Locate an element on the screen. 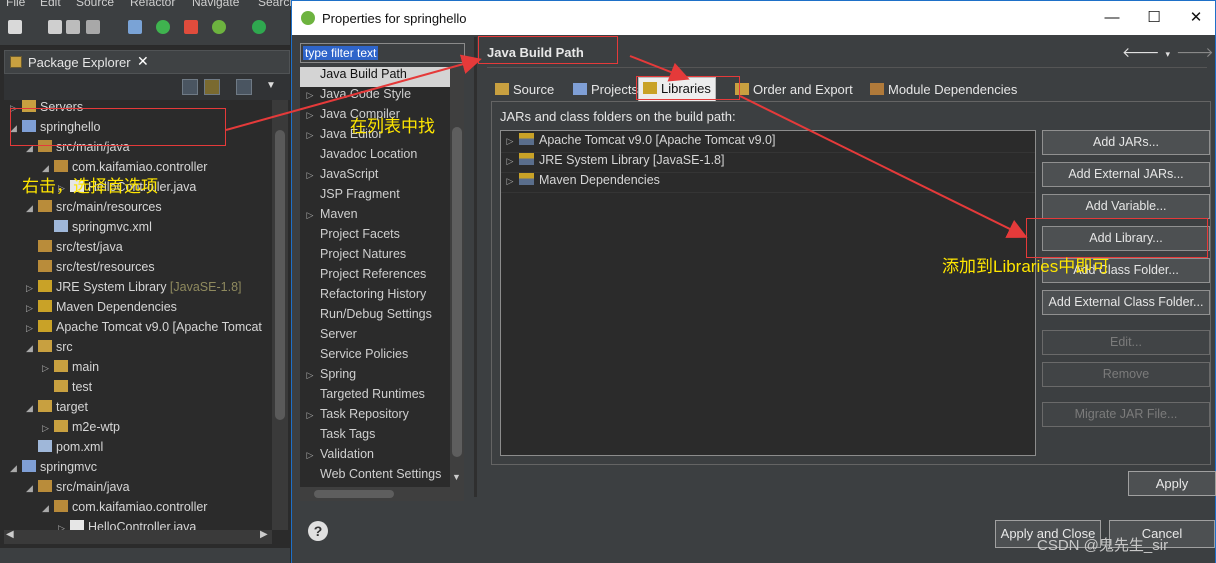 The image size is (1216, 563). forward-arrow-icon: 🡒 is located at coordinates (1196, 52).